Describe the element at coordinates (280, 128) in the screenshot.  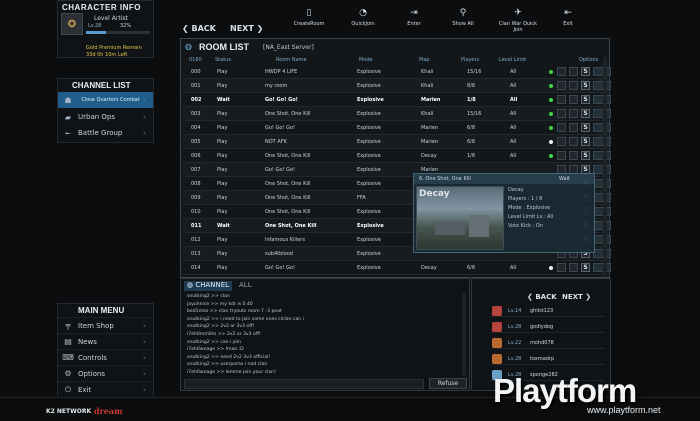
I see `table-cell: Go! Go! Go!` at that location.